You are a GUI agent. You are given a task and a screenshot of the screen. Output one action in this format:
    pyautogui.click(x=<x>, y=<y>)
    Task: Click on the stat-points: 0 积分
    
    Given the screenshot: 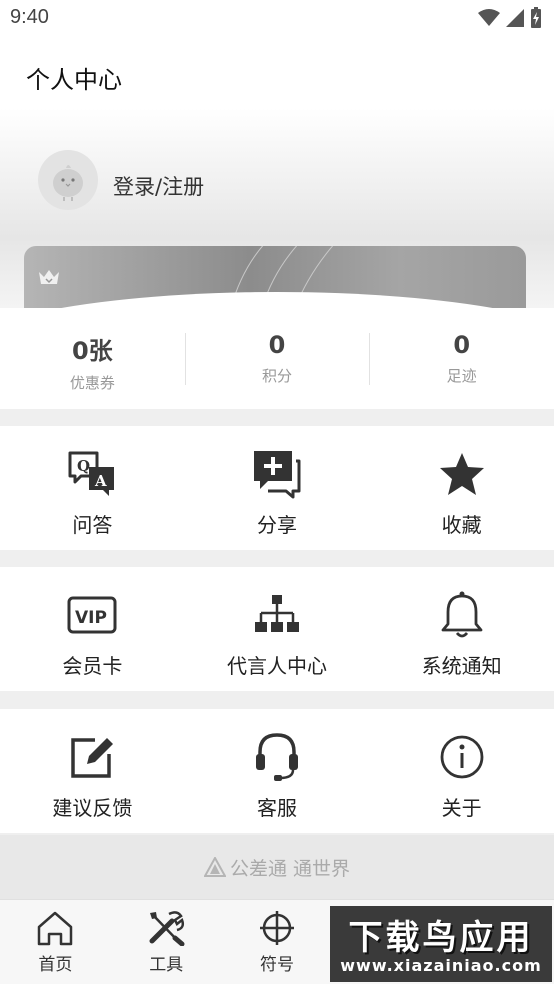 What is the action you would take?
    pyautogui.click(x=277, y=358)
    